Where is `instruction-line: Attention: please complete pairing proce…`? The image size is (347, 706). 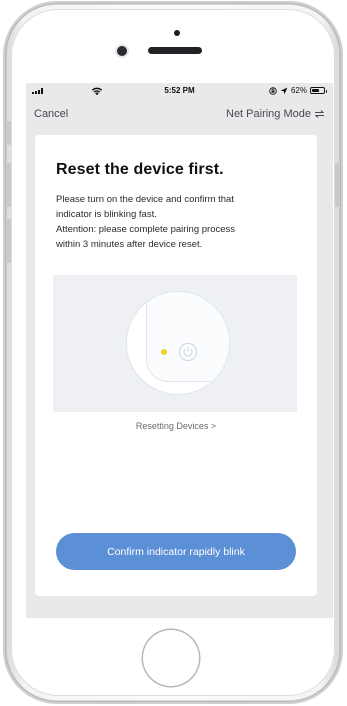 instruction-line: Attention: please complete pairing proce… is located at coordinates (146, 229).